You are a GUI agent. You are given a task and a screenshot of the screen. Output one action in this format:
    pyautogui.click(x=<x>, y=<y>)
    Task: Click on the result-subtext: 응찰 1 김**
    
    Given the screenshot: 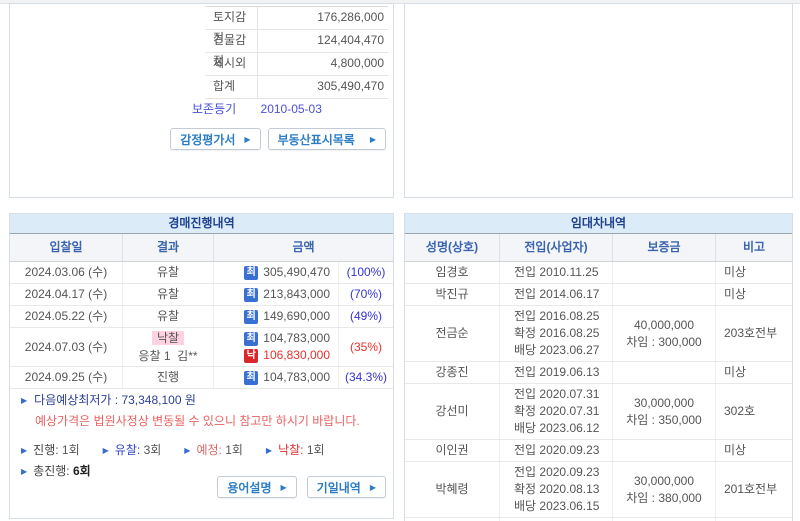 What is the action you would take?
    pyautogui.click(x=168, y=356)
    